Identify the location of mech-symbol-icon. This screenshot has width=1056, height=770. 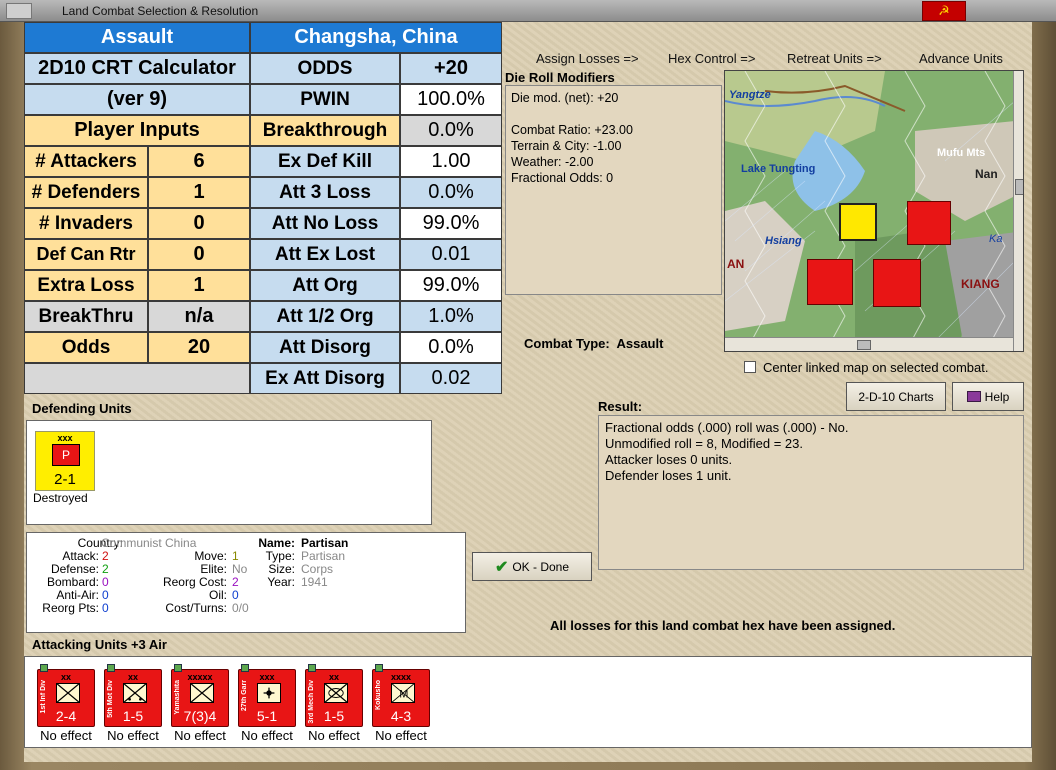
(336, 693).